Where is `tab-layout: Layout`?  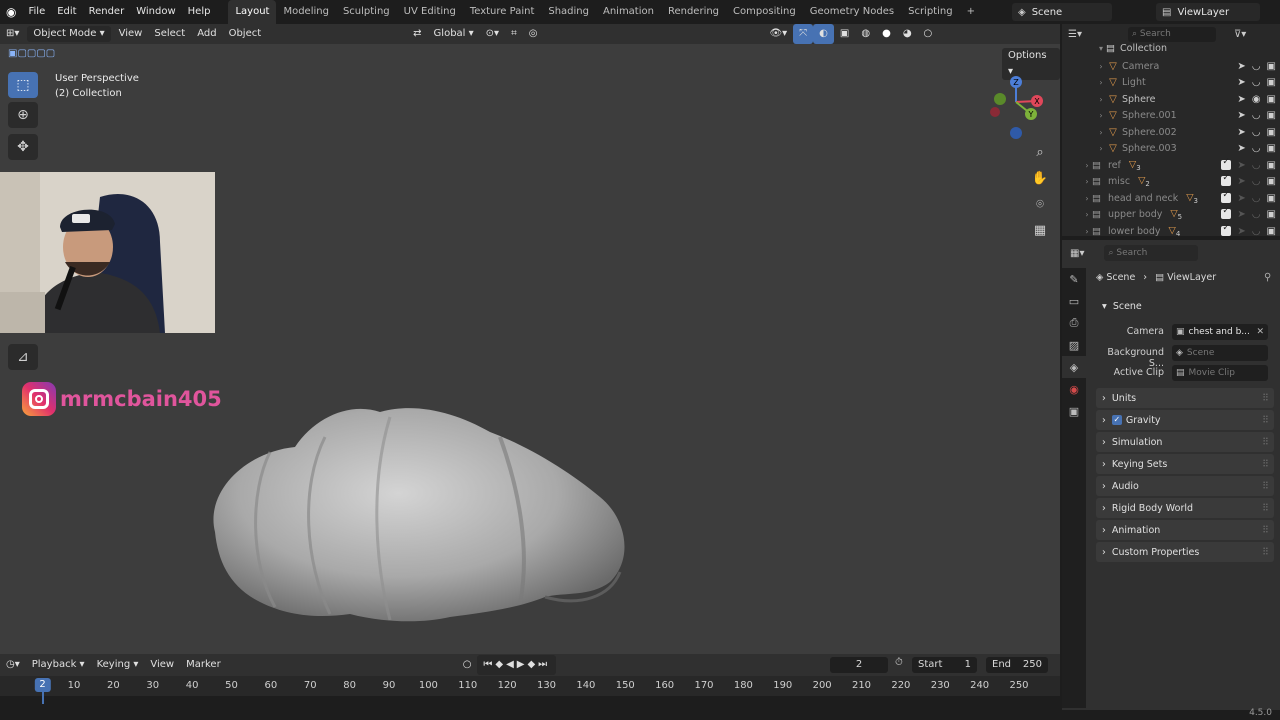 tab-layout: Layout is located at coordinates (252, 12).